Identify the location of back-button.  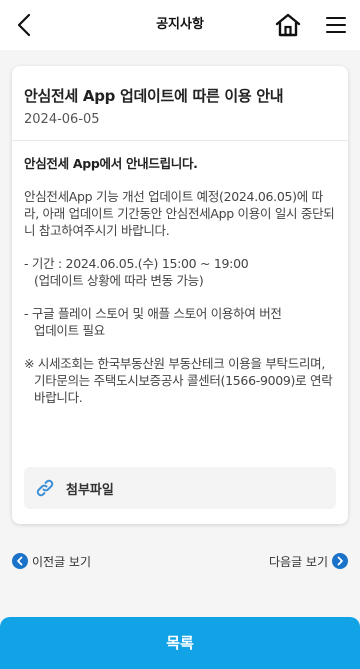
(24, 25).